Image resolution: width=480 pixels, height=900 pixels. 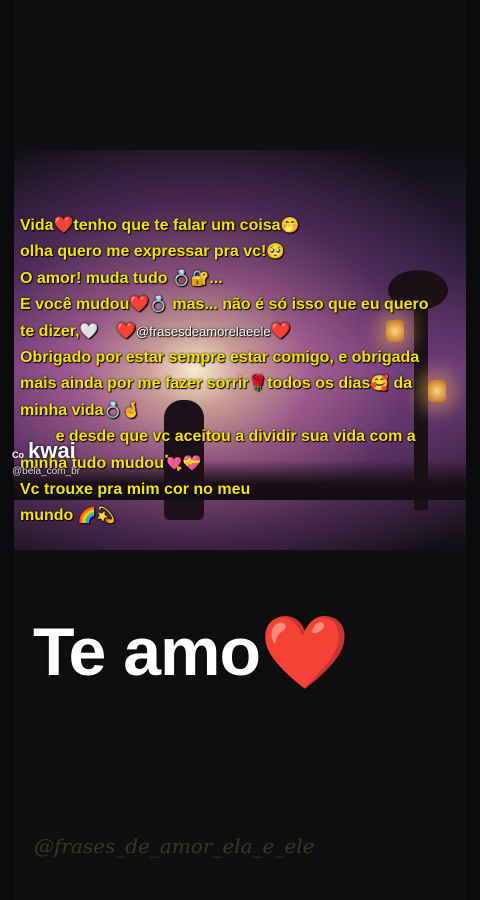 I want to click on poem-text-segment: te dizer,, so click(x=50, y=331).